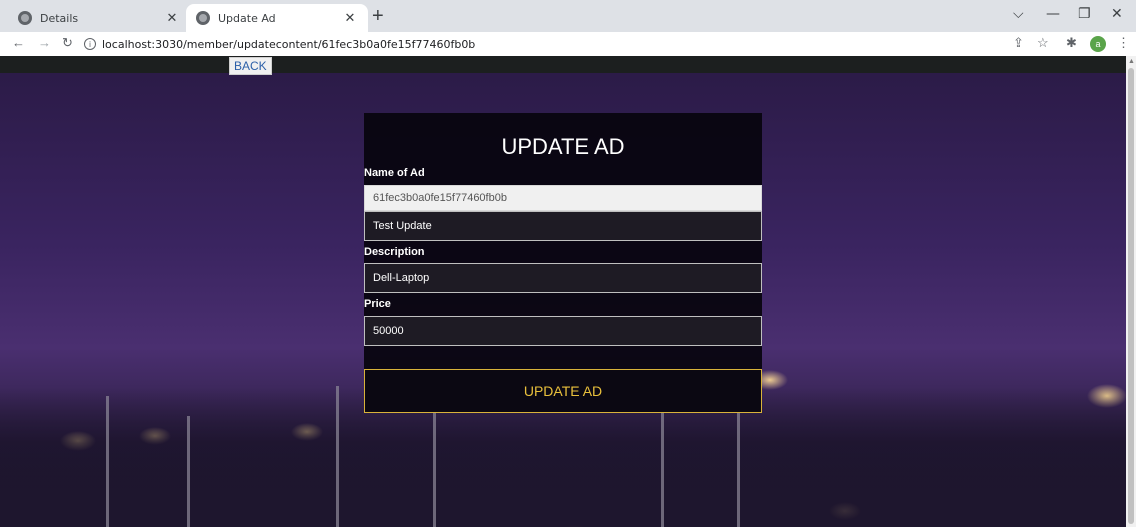 This screenshot has height=527, width=1136. Describe the element at coordinates (277, 18) in the screenshot. I see `tab-update-ad: Update Ad ✕` at that location.